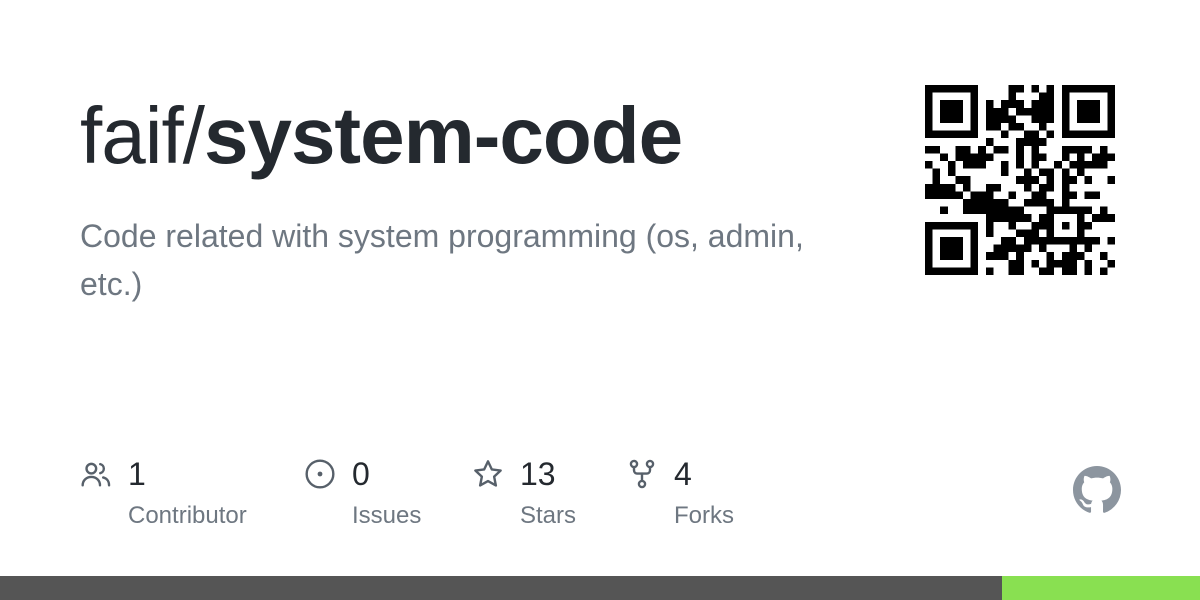 The width and height of the screenshot is (1200, 600). Describe the element at coordinates (443, 135) in the screenshot. I see `repo-name: system-code` at that location.